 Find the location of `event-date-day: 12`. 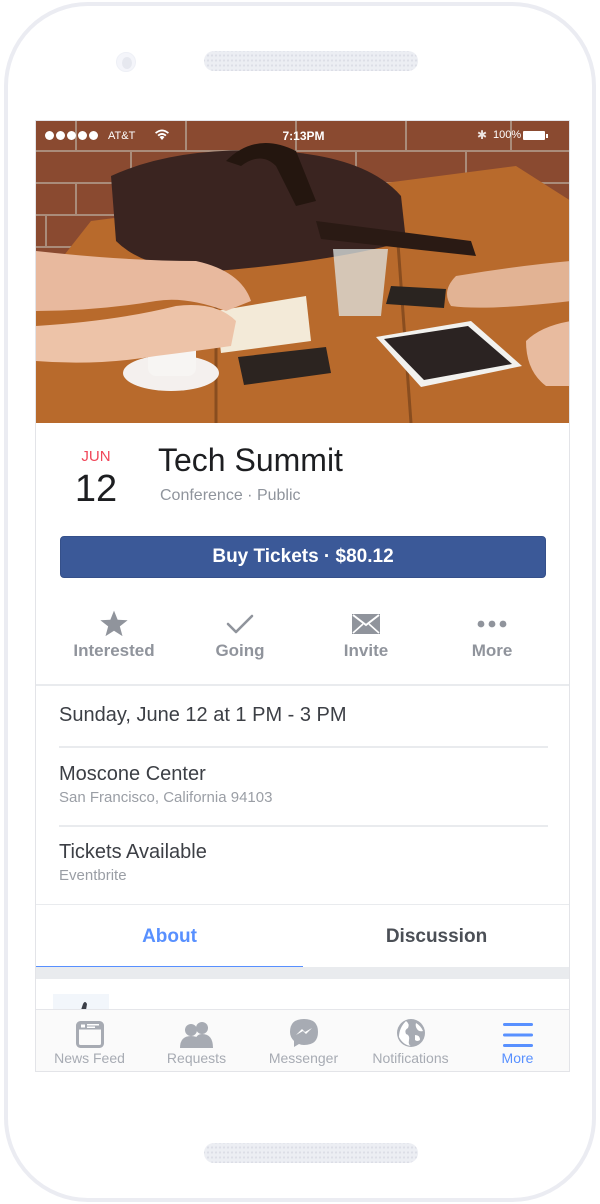

event-date-day: 12 is located at coordinates (96, 489).